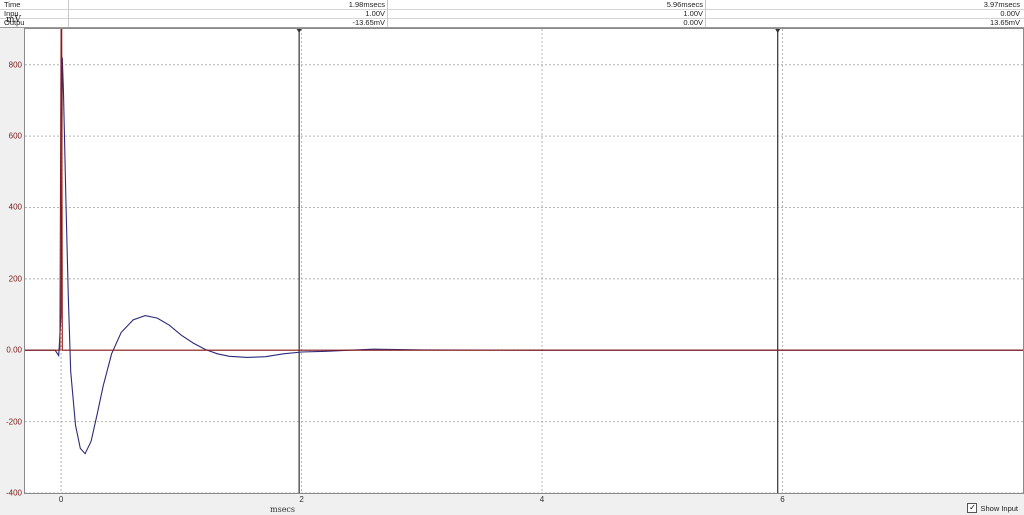 The width and height of the screenshot is (1024, 515). I want to click on readout-value: -13.65mV, so click(229, 22).